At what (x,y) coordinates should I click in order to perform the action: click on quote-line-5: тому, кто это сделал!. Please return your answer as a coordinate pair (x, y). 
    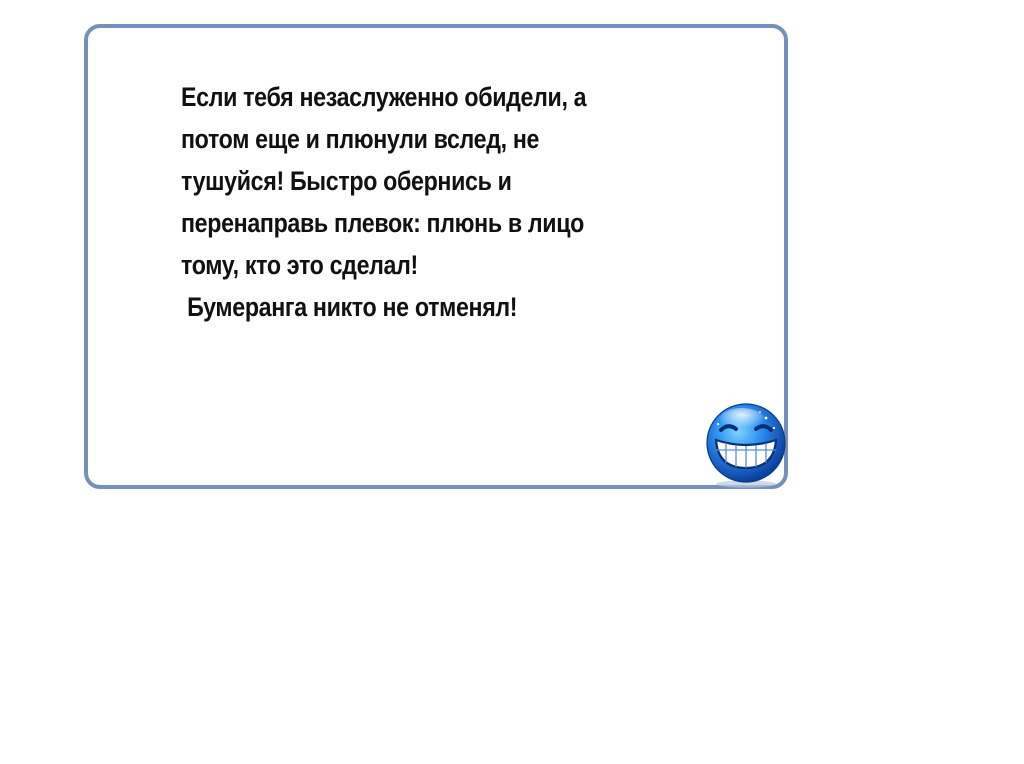
    Looking at the image, I should click on (299, 265).